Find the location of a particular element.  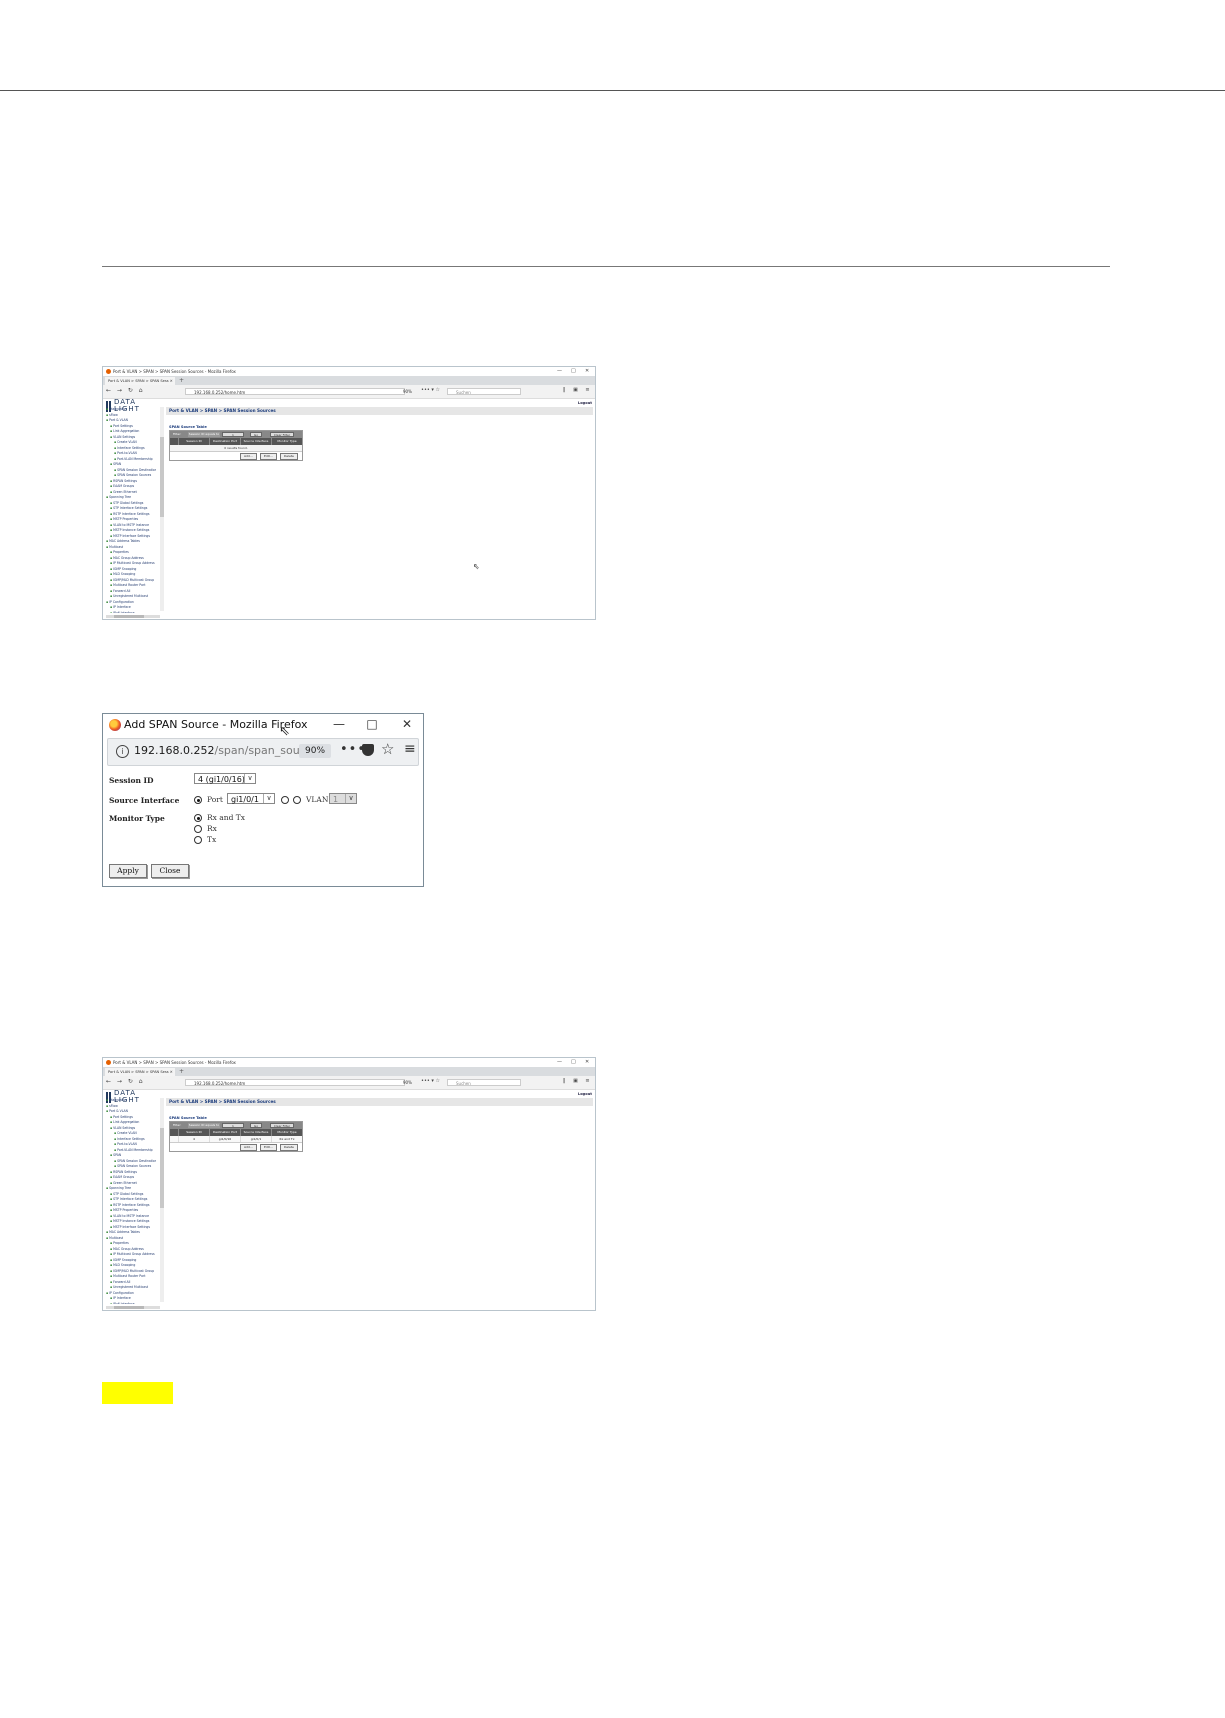

port-select: gi1/0/1 ∨ is located at coordinates (251, 798).